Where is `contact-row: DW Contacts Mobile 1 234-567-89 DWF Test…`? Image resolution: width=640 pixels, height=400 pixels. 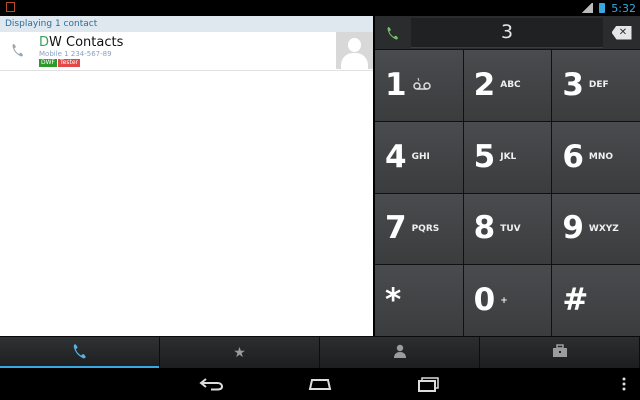 contact-row: DW Contacts Mobile 1 234-567-89 DWF Test… is located at coordinates (186, 51).